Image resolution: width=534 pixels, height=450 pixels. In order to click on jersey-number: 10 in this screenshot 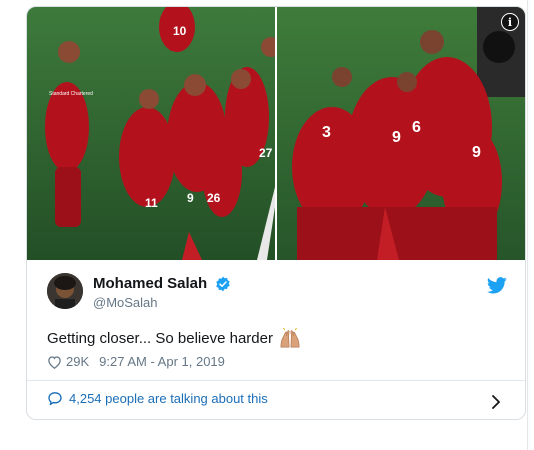, I will do `click(180, 31)`.